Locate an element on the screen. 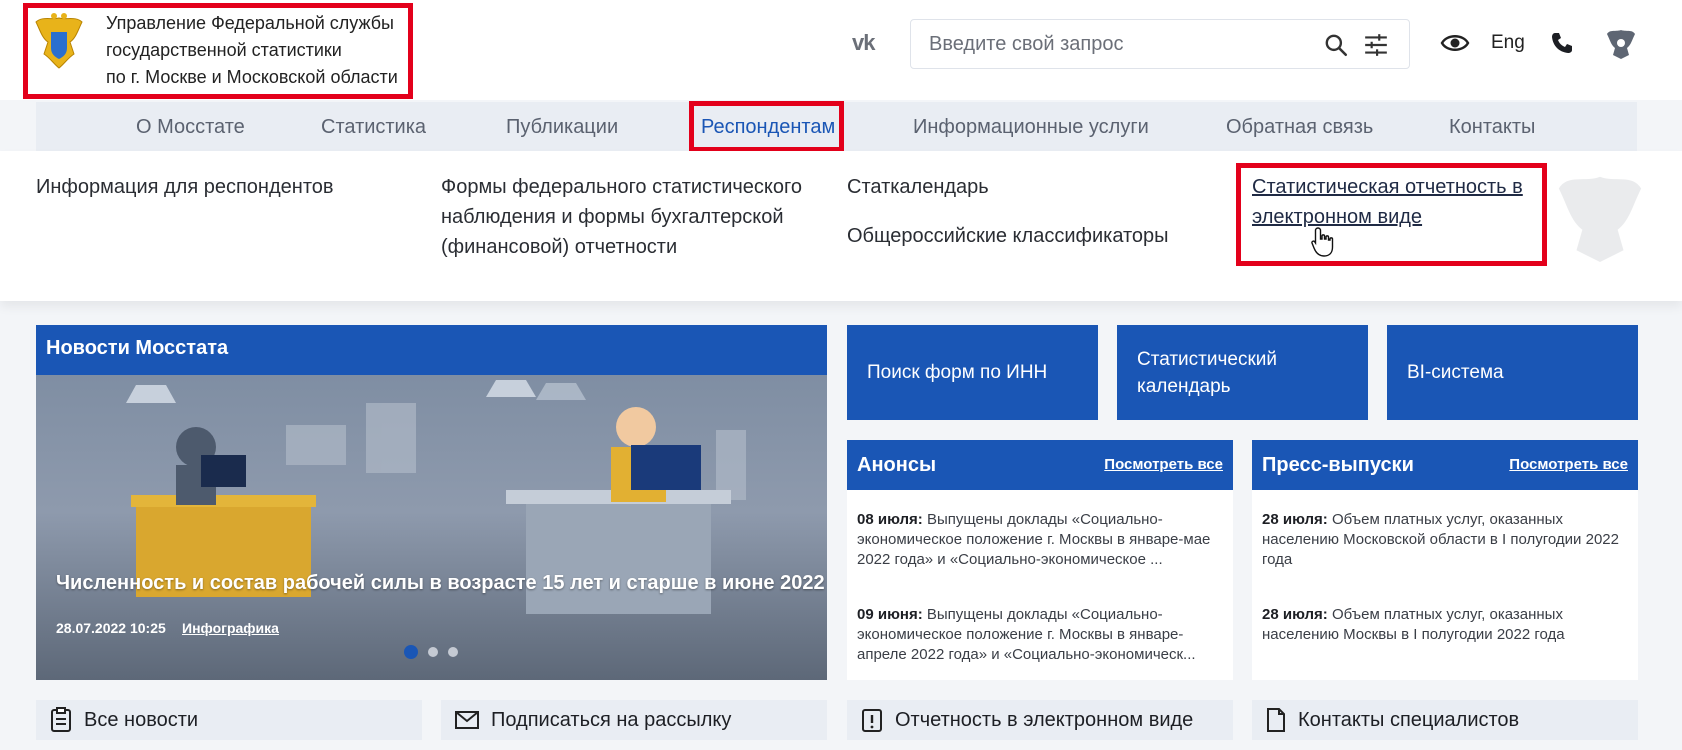 Image resolution: width=1682 pixels, height=750 pixels. eye-icon is located at coordinates (1455, 43).